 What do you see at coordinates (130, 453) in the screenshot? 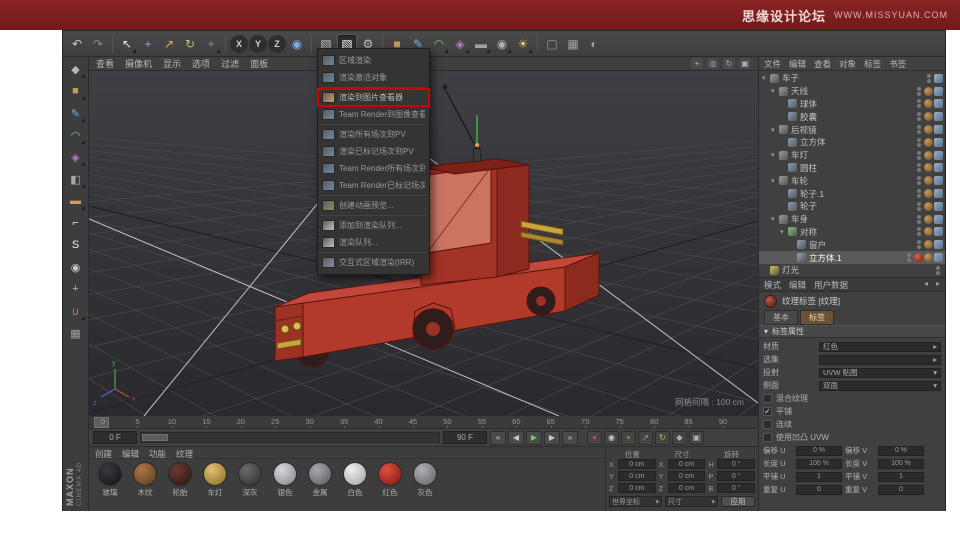
I see `material-menu-item: 编辑` at bounding box center [130, 453].